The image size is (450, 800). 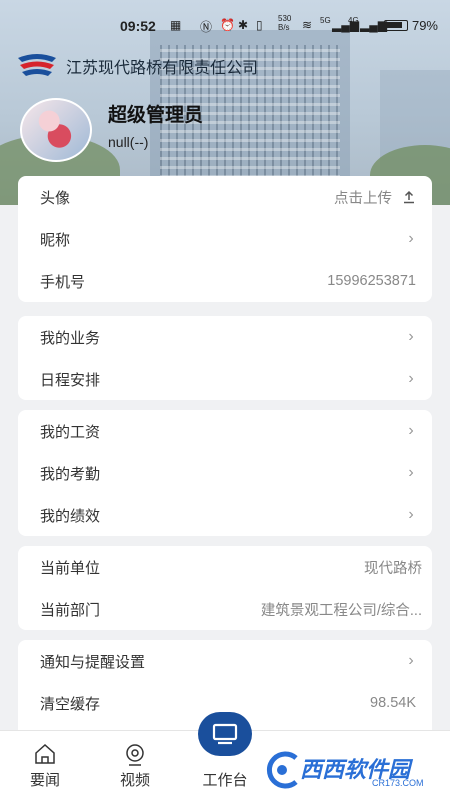 What do you see at coordinates (225, 431) in the screenshot?
I see `row-salary: 我的工资 ›` at bounding box center [225, 431].